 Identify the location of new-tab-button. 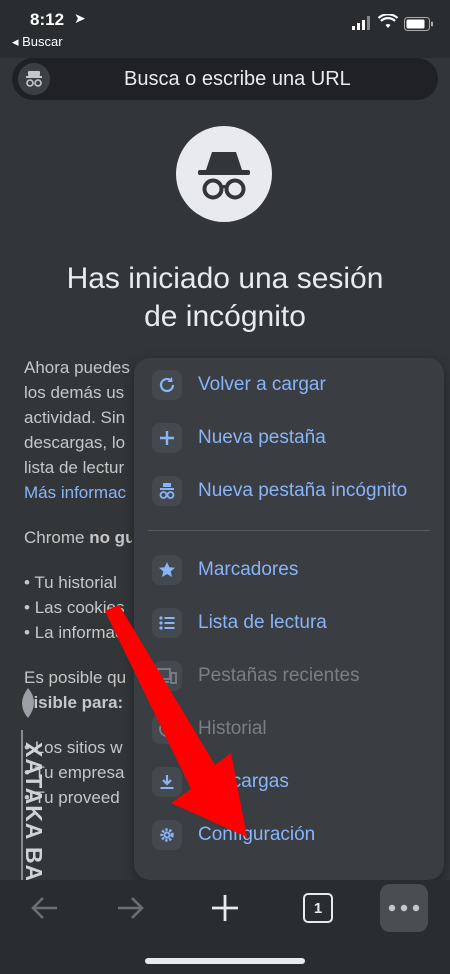
(225, 908).